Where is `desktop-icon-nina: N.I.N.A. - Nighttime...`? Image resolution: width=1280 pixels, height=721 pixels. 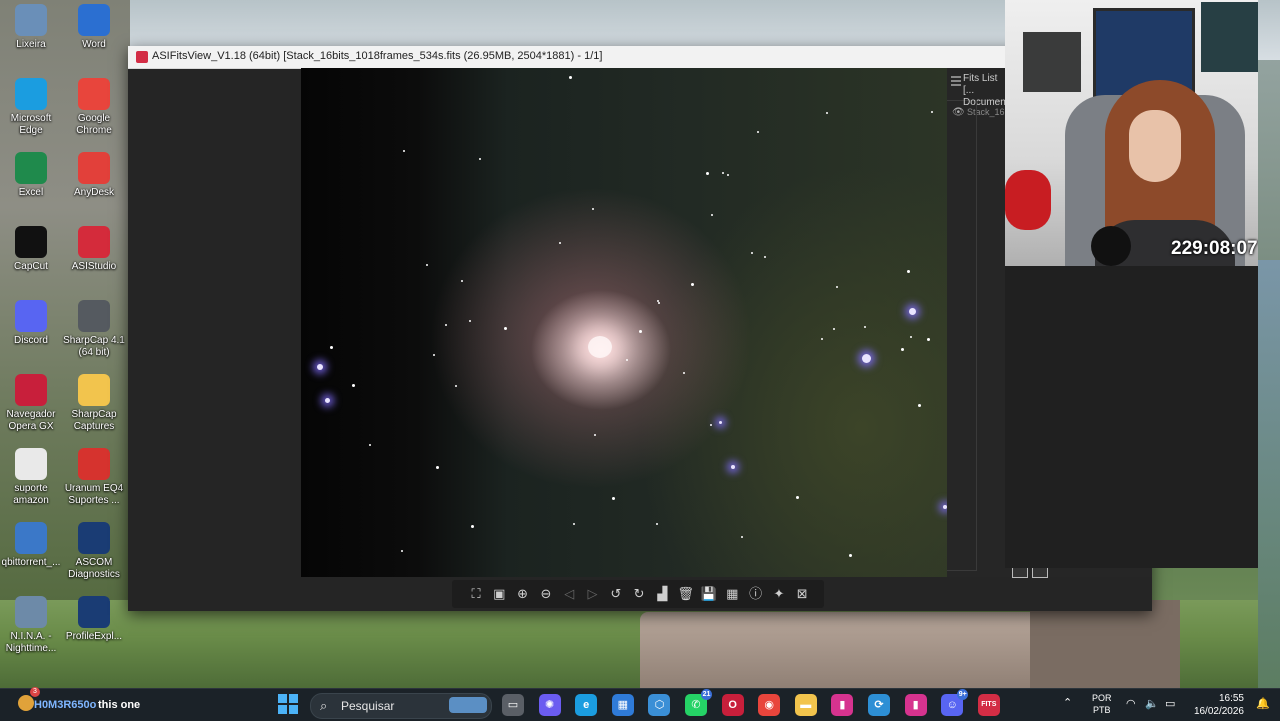 desktop-icon-nina: N.I.N.A. - Nighttime... is located at coordinates (31, 625).